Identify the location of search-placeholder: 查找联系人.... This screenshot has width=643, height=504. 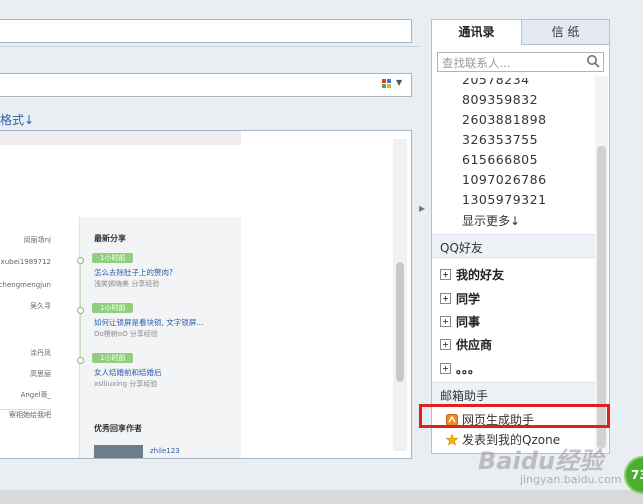
(476, 63).